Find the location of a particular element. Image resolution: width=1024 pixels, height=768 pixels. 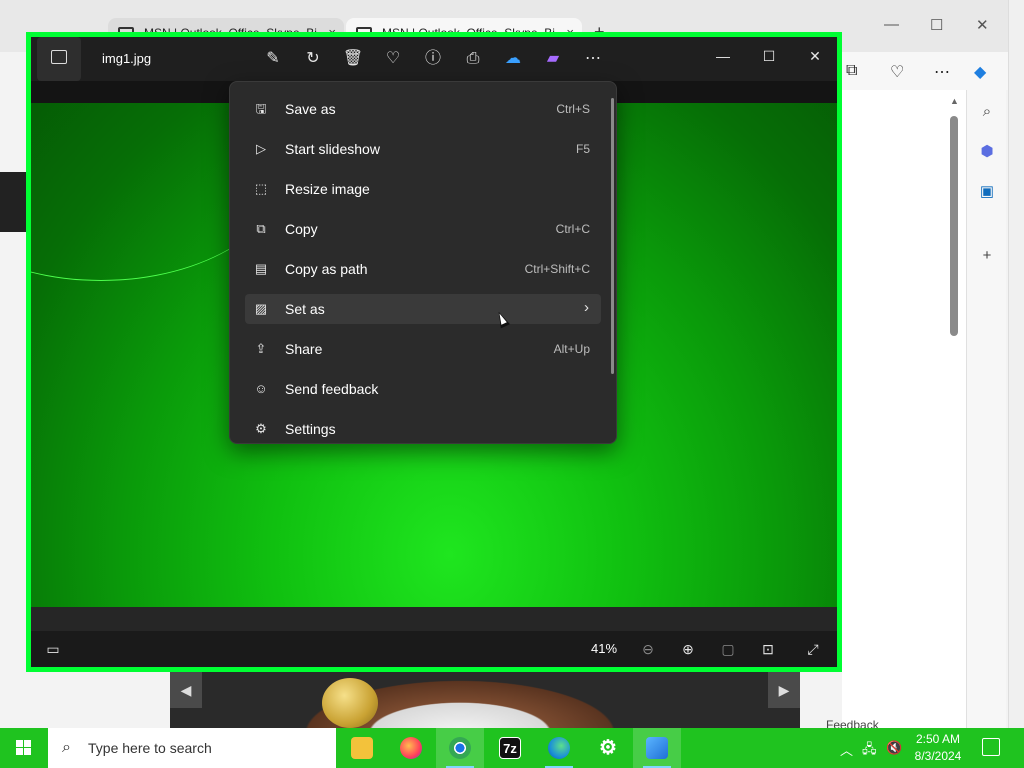

show-hidden-icons-chevron-icon: ︿ is located at coordinates (846, 749).